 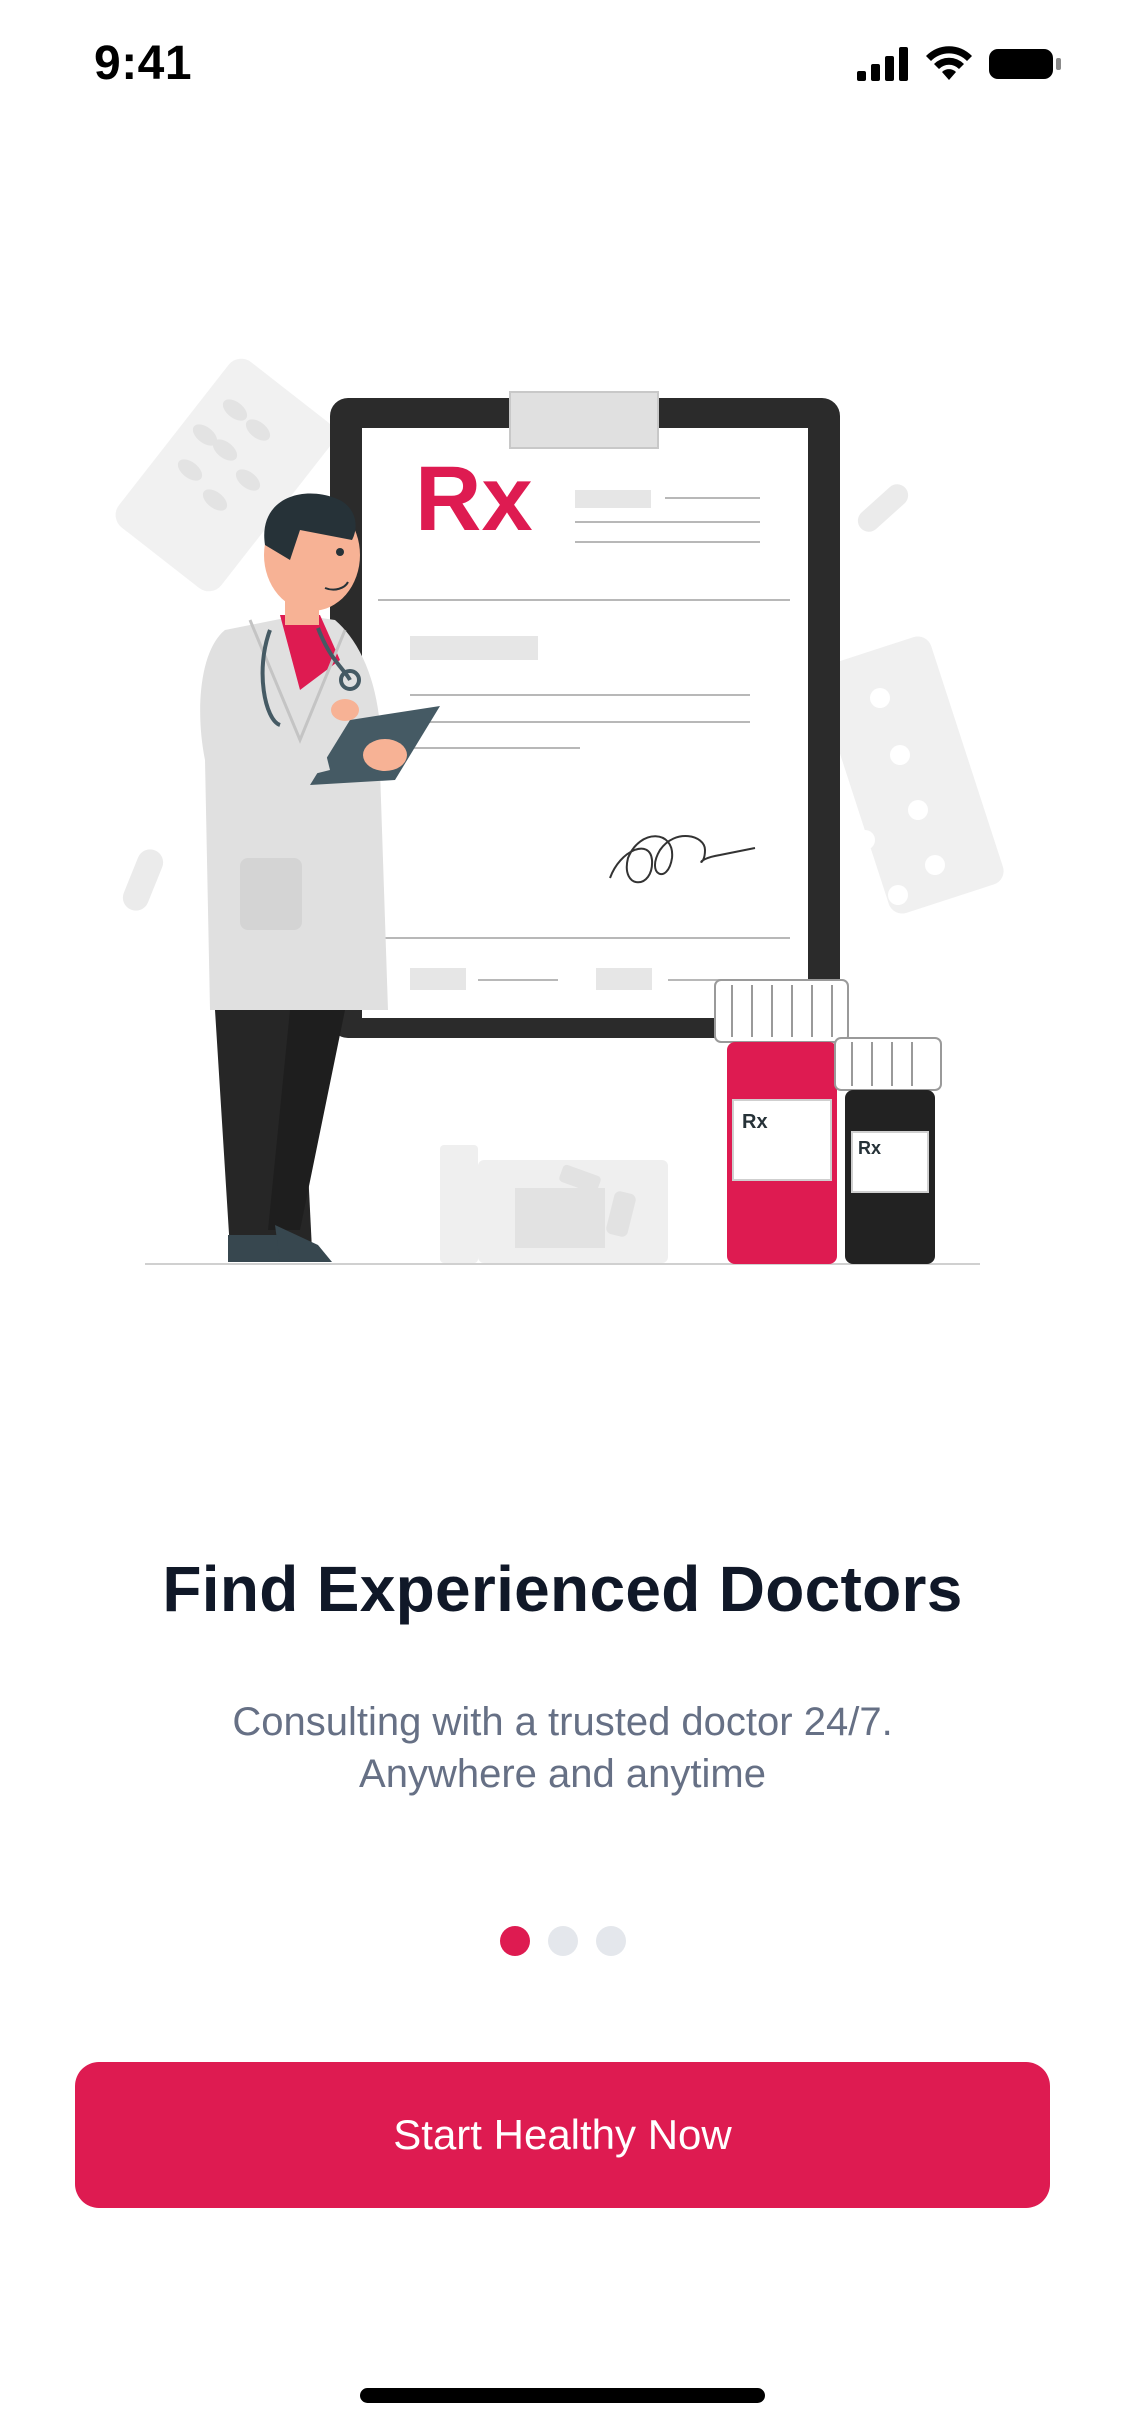 What do you see at coordinates (755, 1122) in the screenshot?
I see `bottle-rx-label-1: Rx` at bounding box center [755, 1122].